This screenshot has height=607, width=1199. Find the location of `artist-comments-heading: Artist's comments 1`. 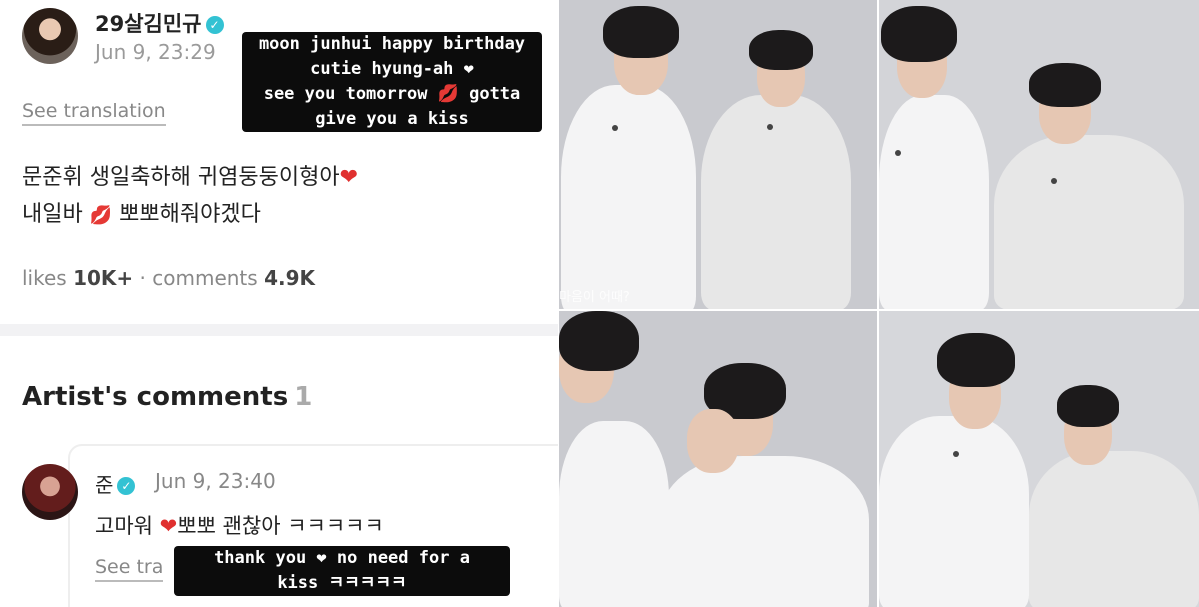

artist-comments-heading: Artist's comments 1 is located at coordinates (167, 397).